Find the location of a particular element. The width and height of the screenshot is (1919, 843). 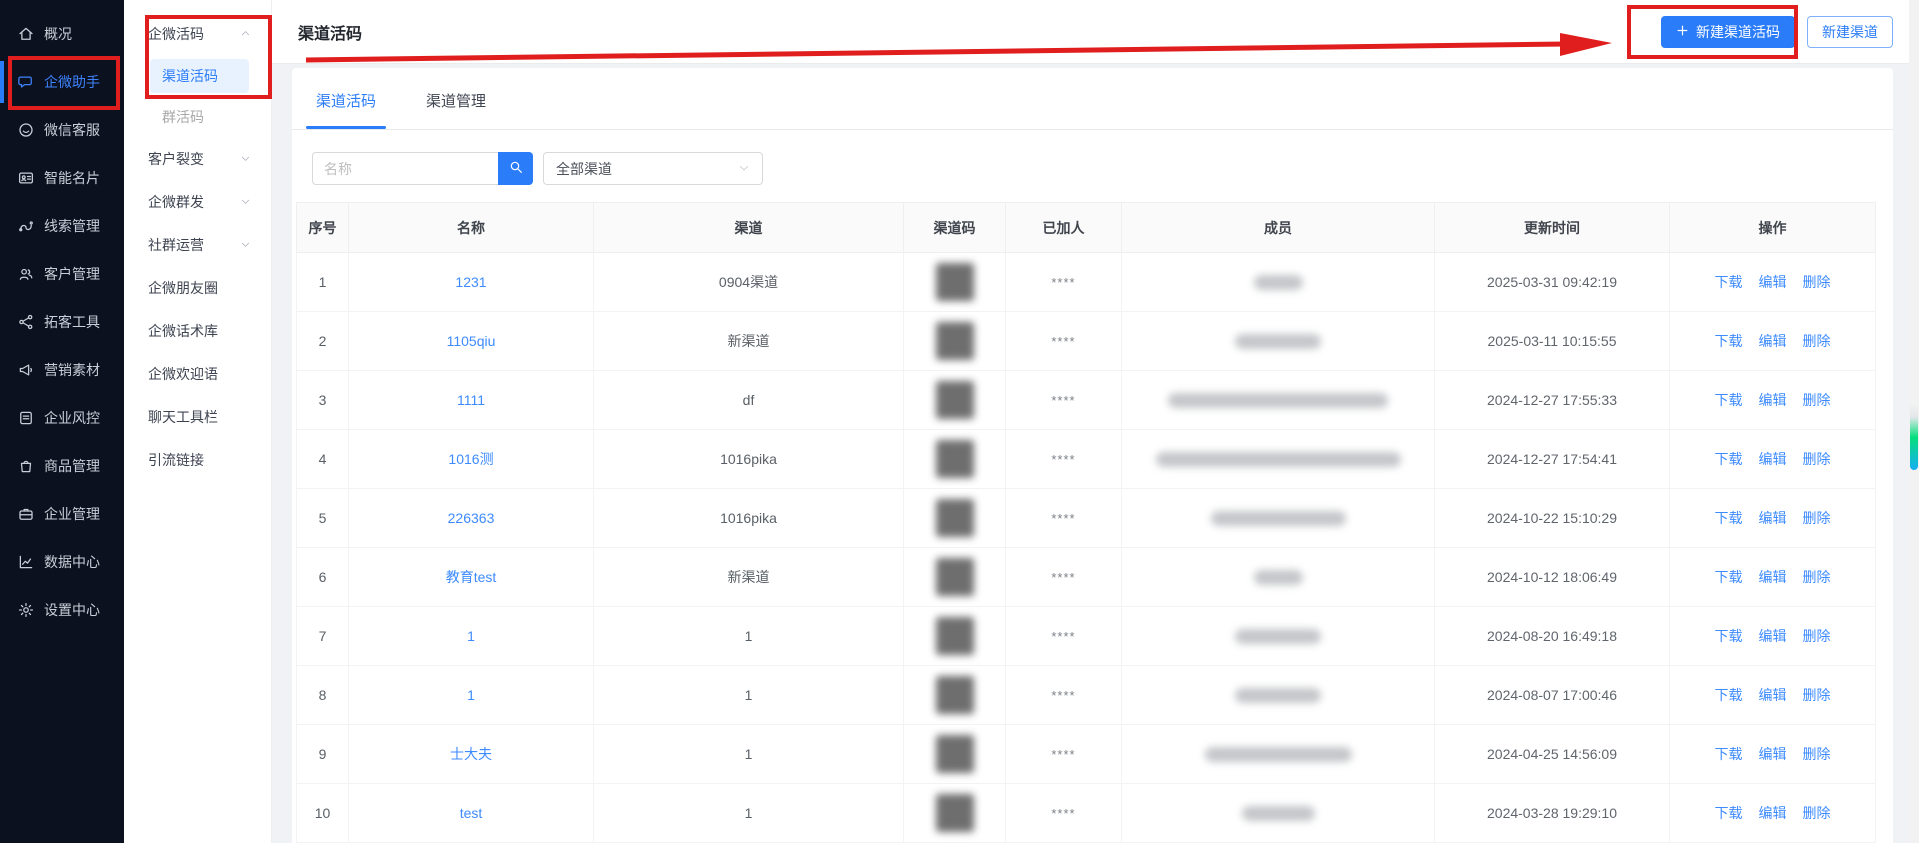

sidebar-item-1: 概况 is located at coordinates (62, 34).